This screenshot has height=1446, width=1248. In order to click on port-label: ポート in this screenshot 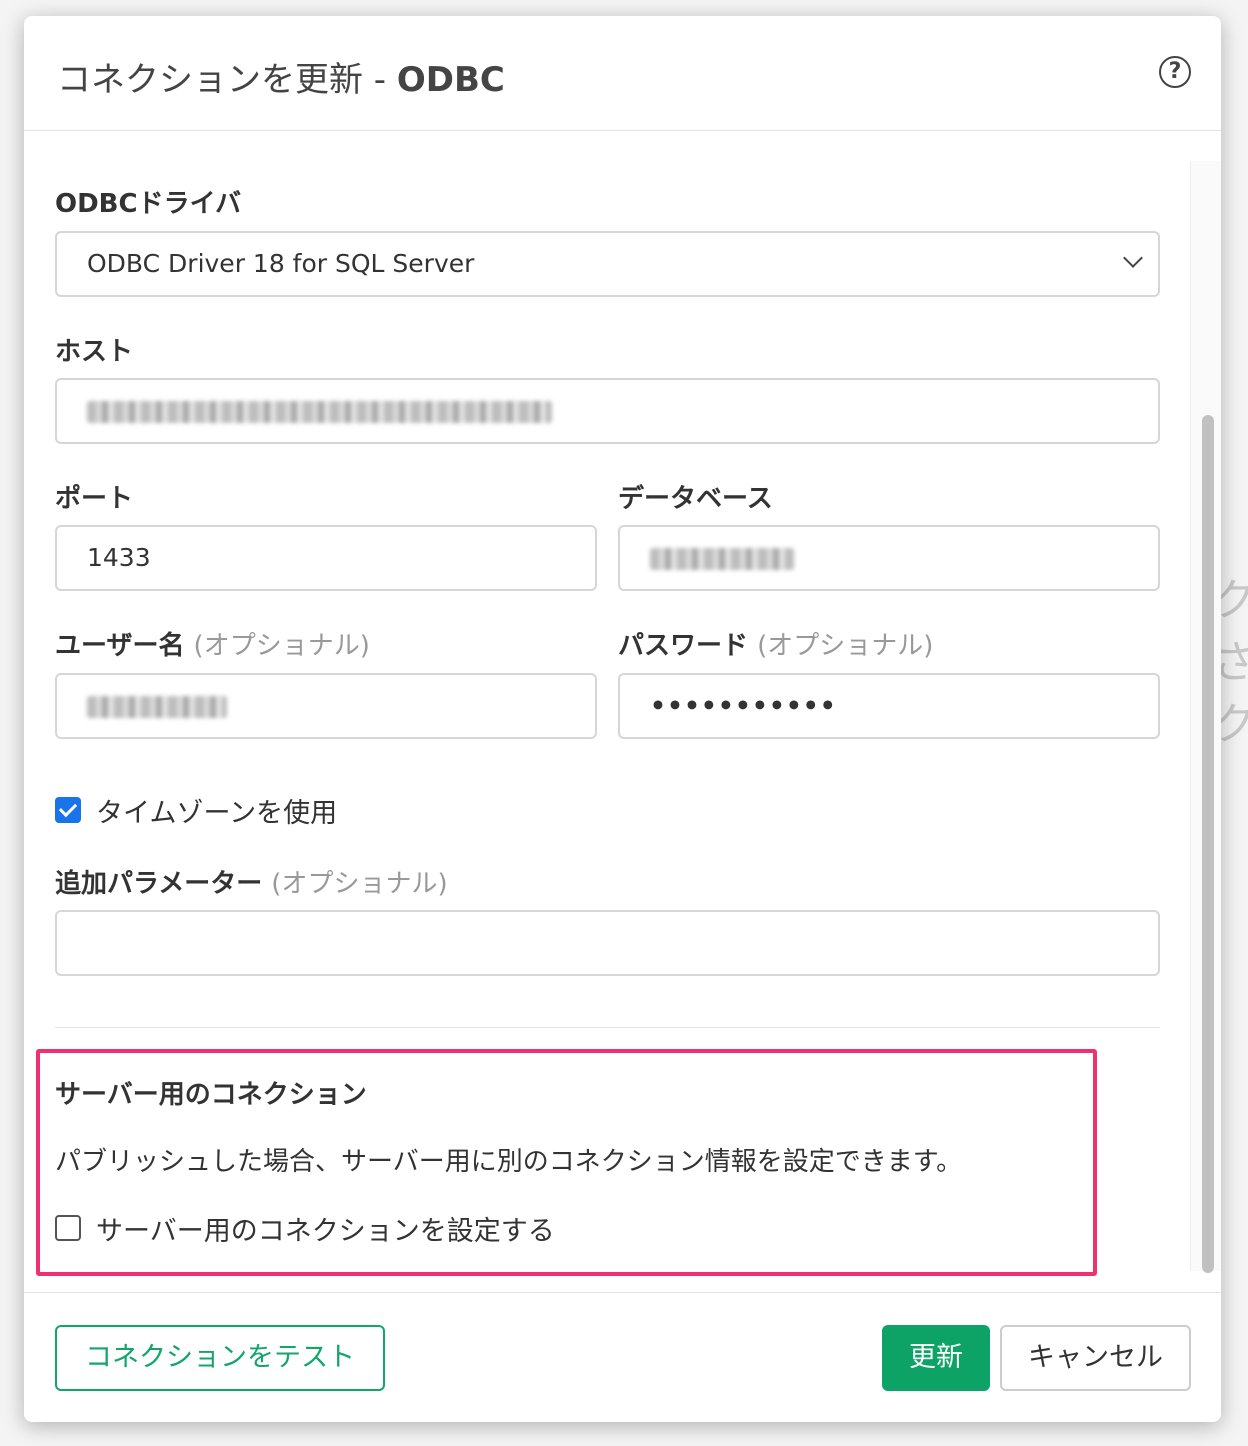, I will do `click(94, 499)`.